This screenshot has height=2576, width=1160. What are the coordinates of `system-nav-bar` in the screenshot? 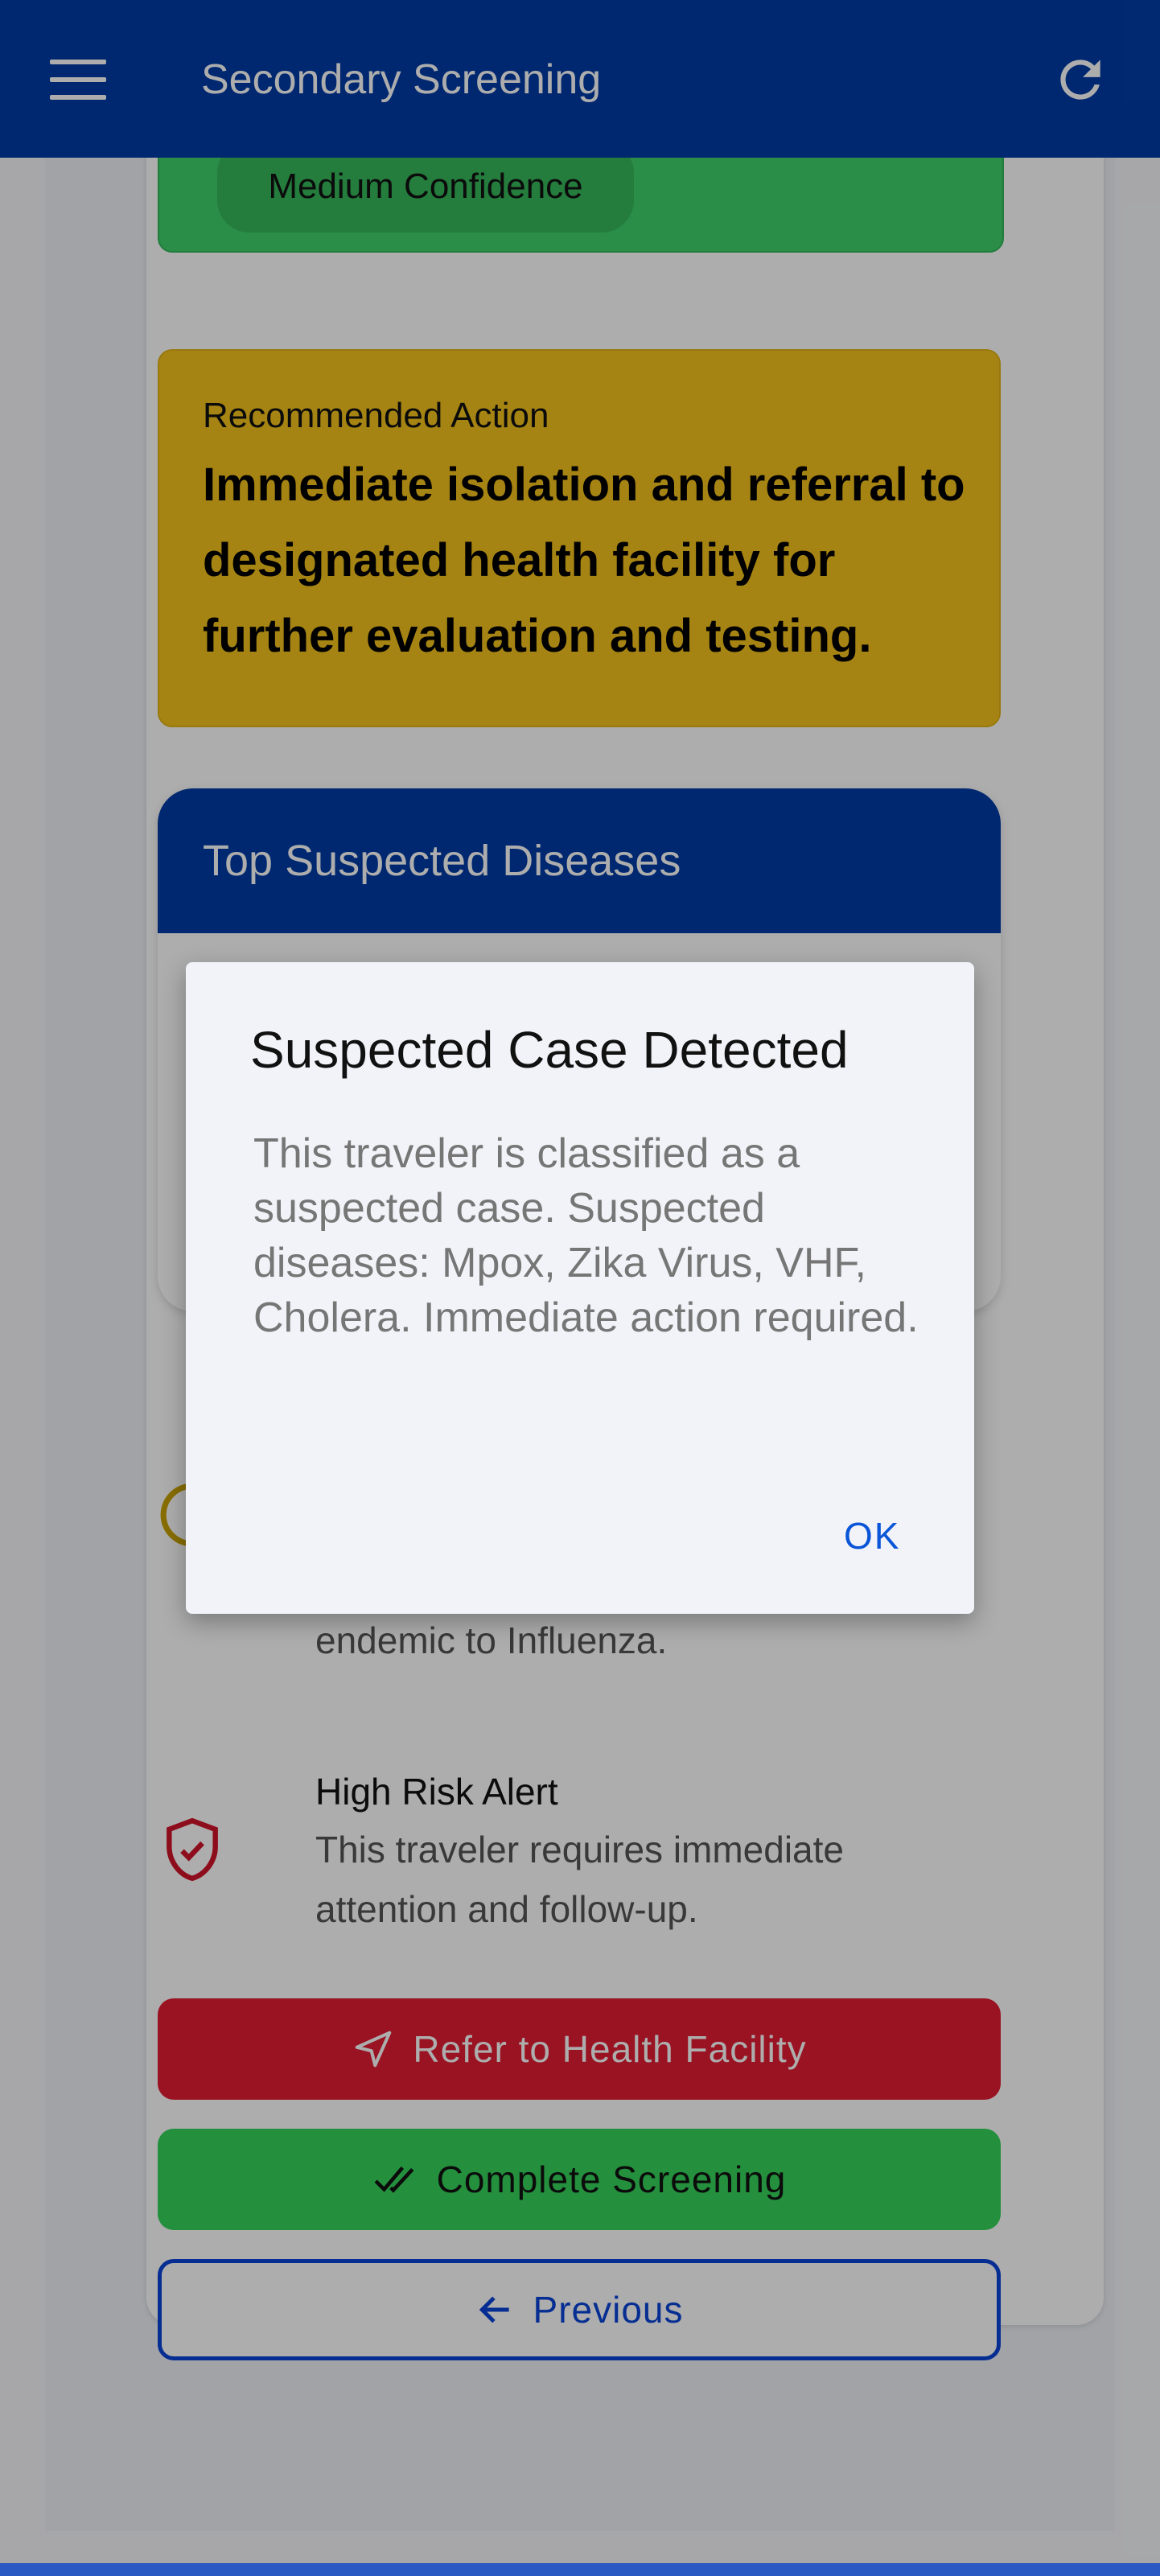 It's located at (580, 2569).